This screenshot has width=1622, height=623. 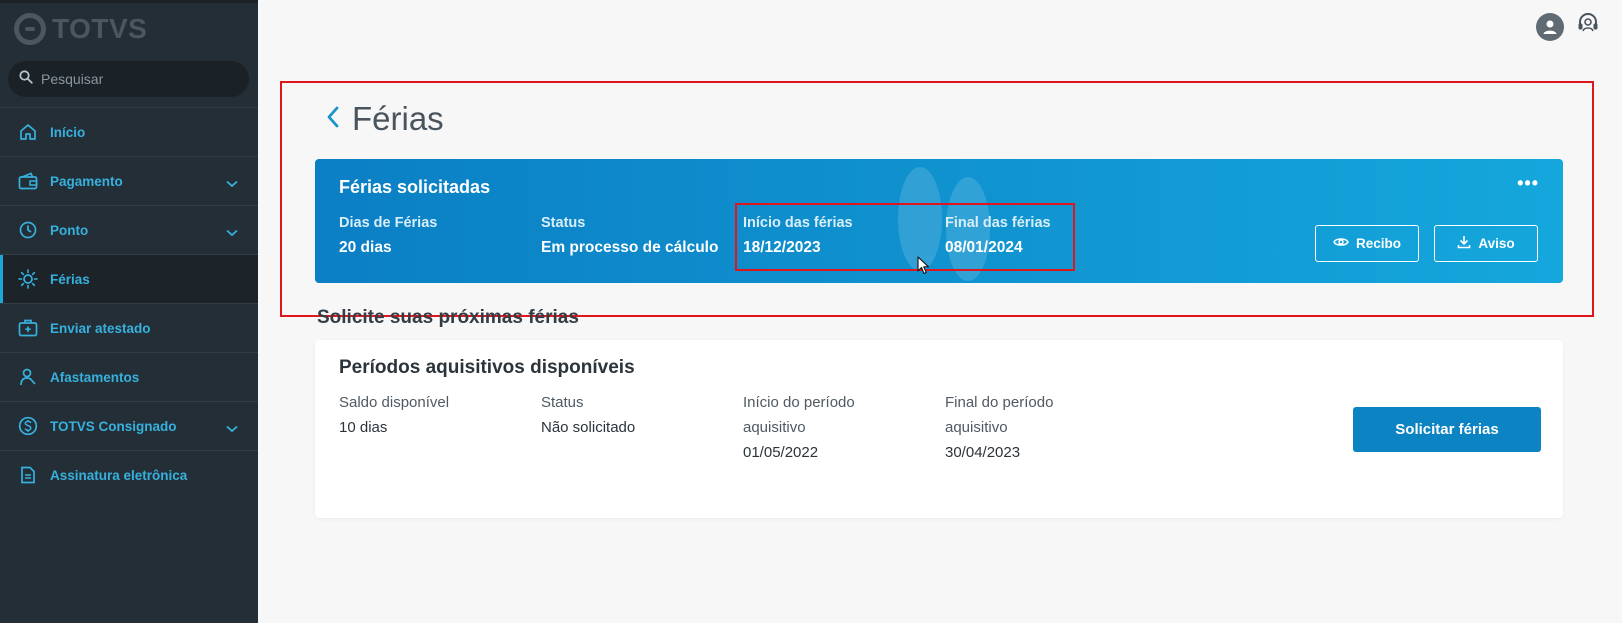 What do you see at coordinates (983, 452) in the screenshot?
I see `field-value: 30/04/2023` at bounding box center [983, 452].